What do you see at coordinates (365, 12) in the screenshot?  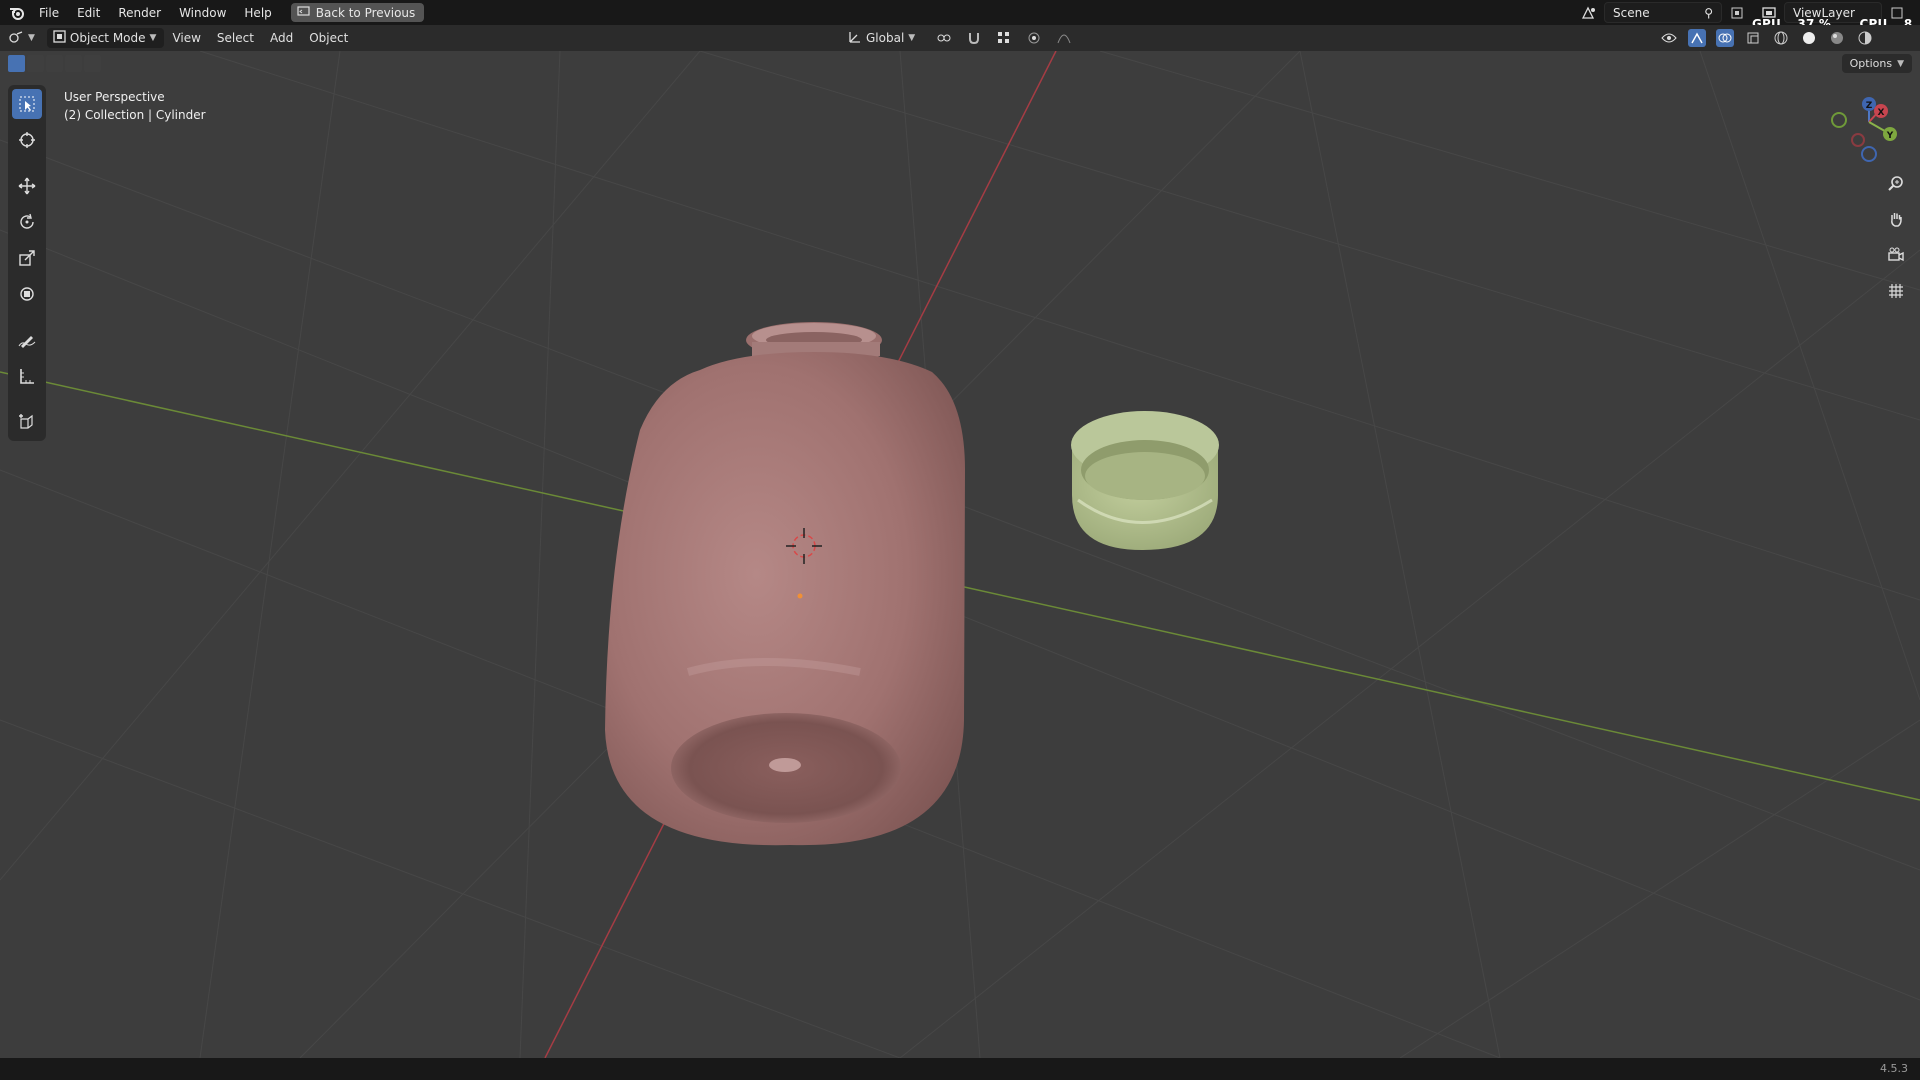 I see `back-to-previous-label: Back to Previous` at bounding box center [365, 12].